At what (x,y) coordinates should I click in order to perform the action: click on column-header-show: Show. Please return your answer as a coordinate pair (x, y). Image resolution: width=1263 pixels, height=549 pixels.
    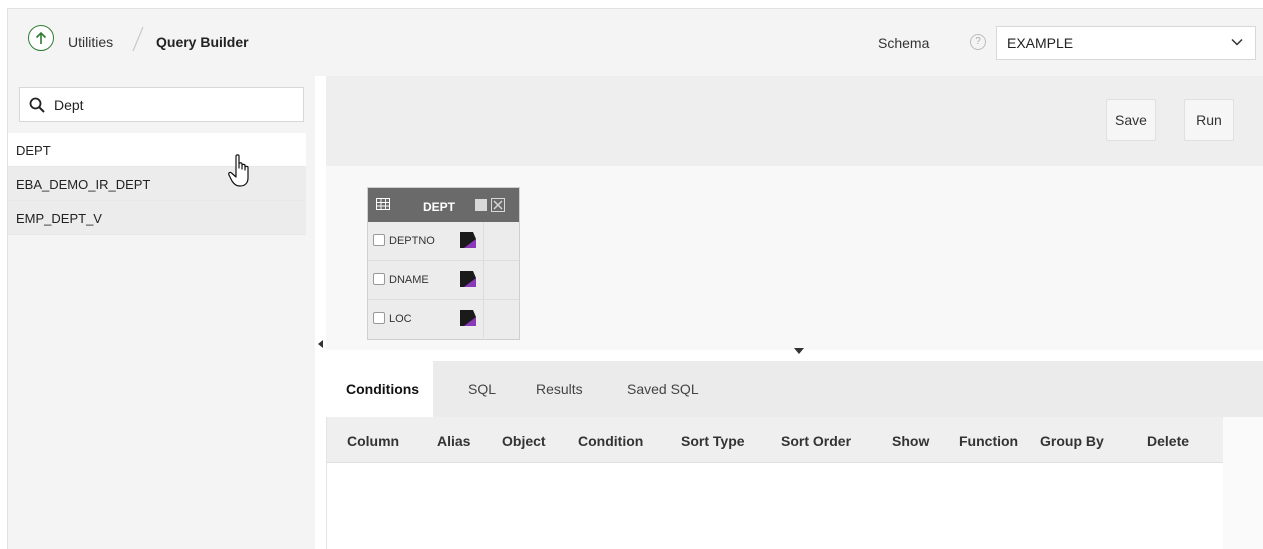
    Looking at the image, I should click on (911, 441).